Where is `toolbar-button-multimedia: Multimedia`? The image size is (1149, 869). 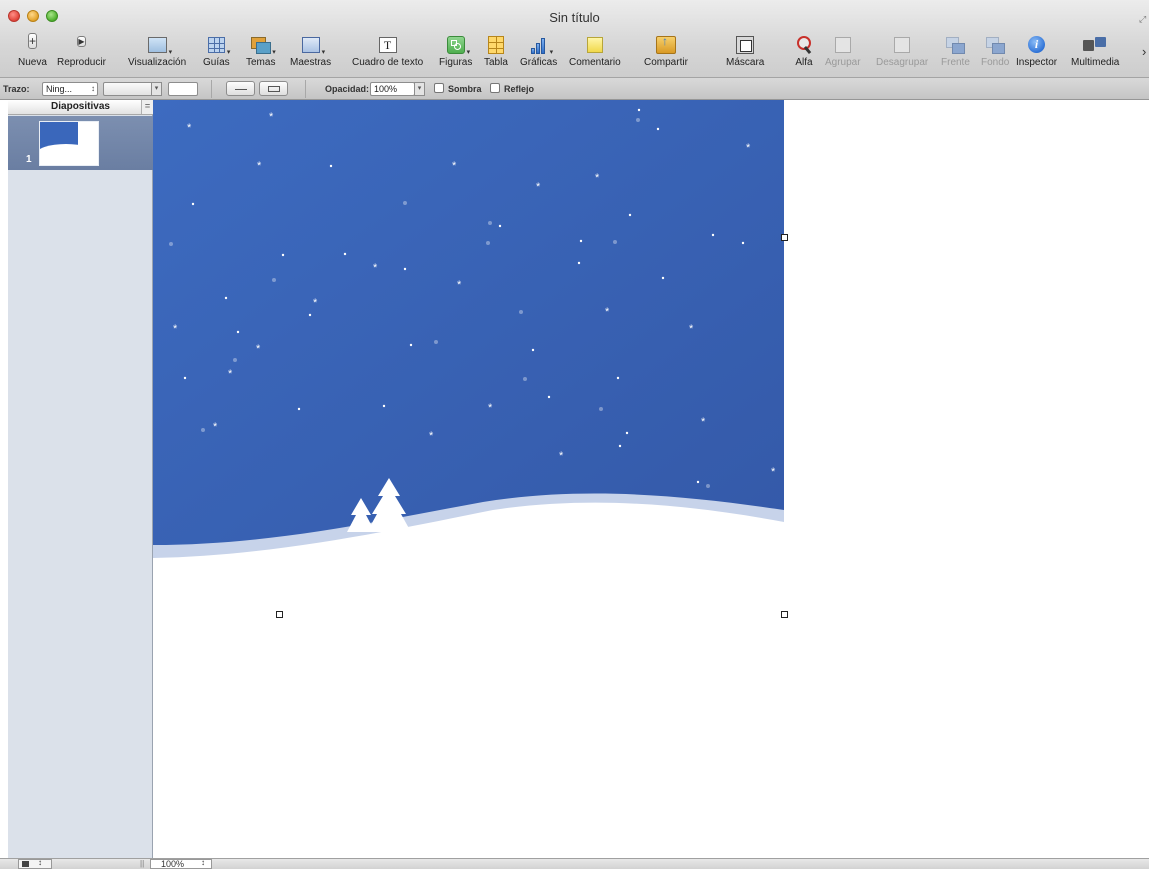
toolbar-button-multimedia: Multimedia is located at coordinates (1095, 51).